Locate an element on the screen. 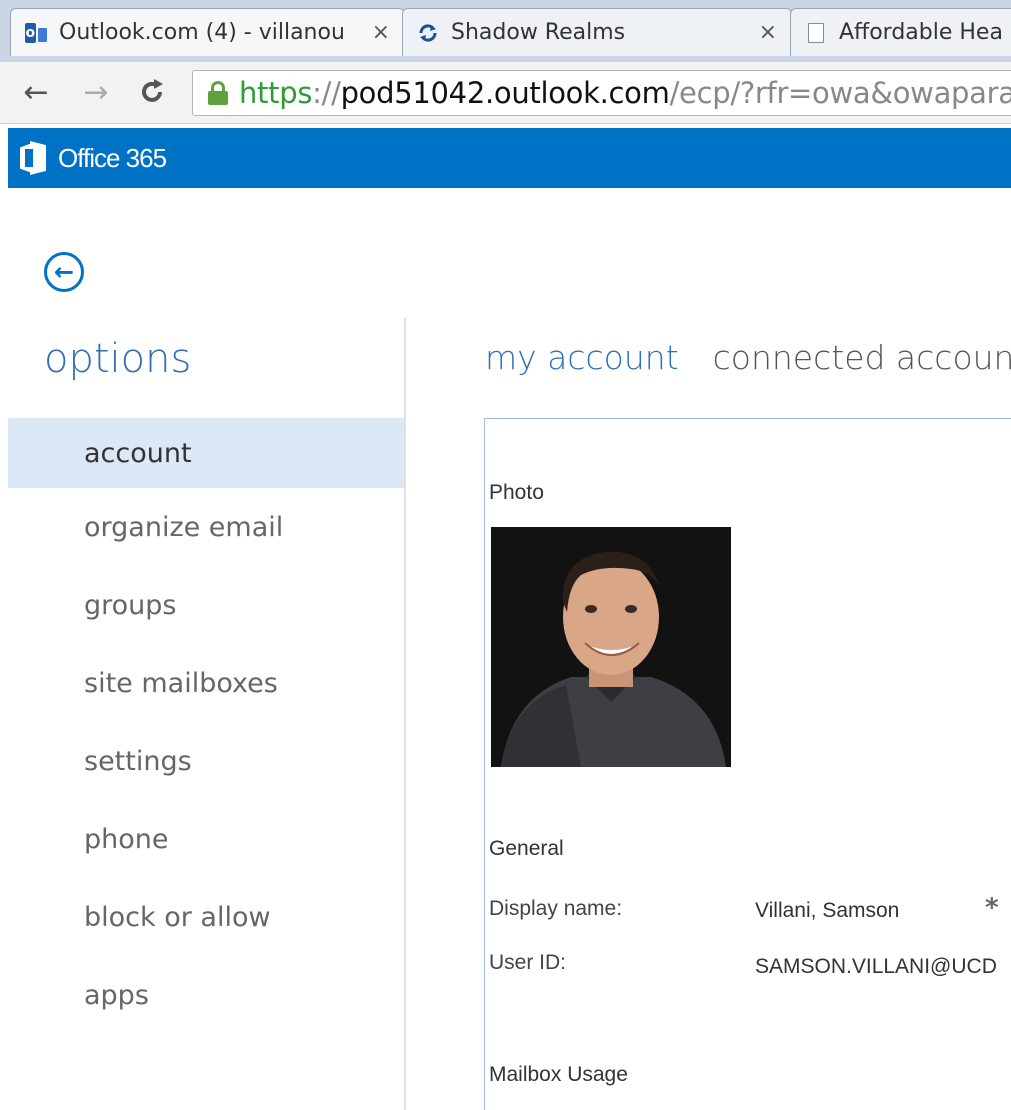 The image size is (1011, 1110). page-title: options is located at coordinates (118, 359).